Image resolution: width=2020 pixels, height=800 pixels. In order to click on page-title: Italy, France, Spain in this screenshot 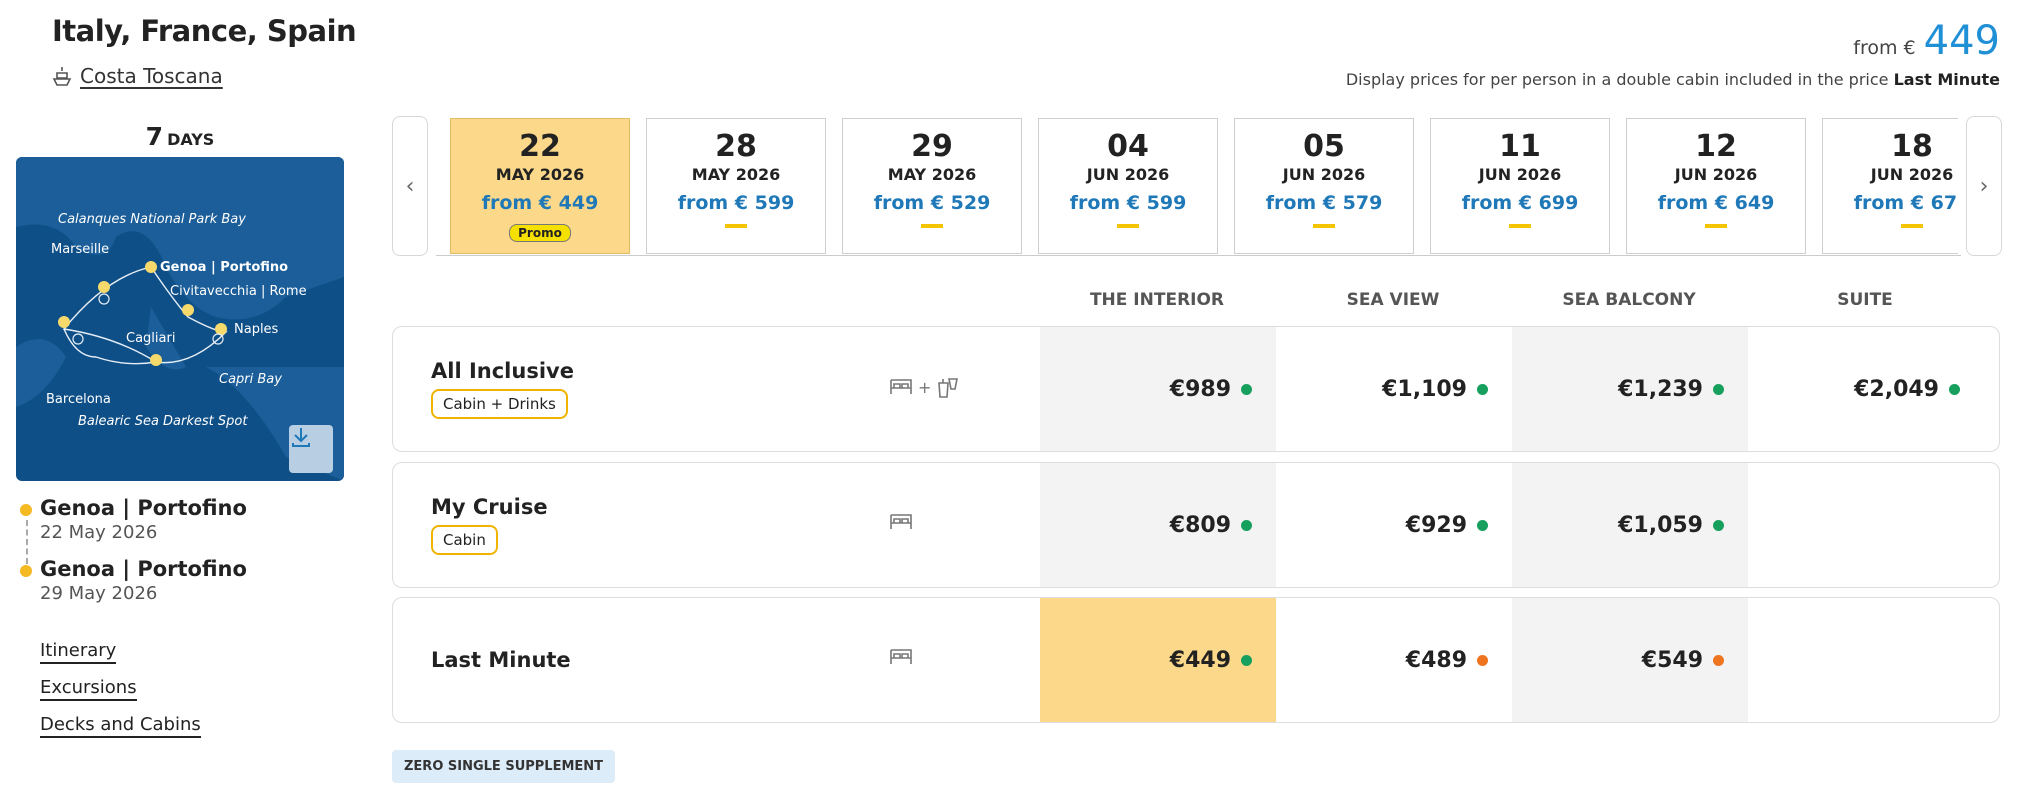, I will do `click(204, 31)`.